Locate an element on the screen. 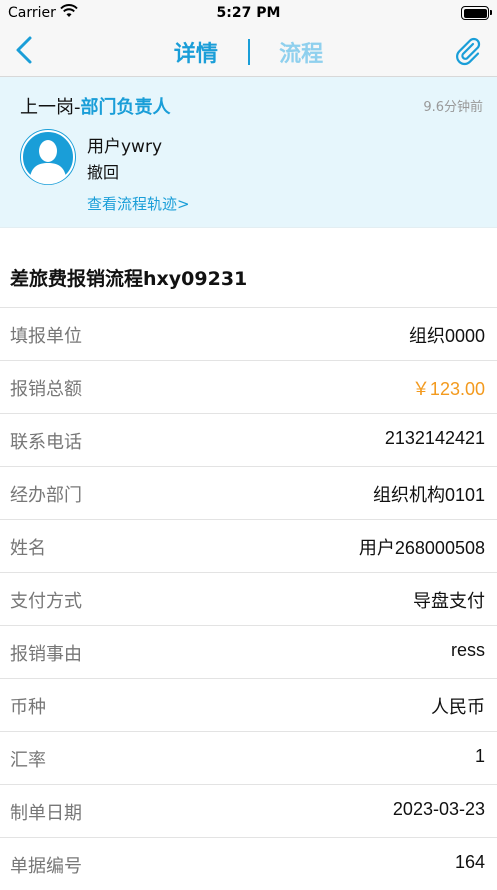 Image resolution: width=497 pixels, height=890 pixels. field-row: 支付方式 导盘支付 is located at coordinates (248, 598).